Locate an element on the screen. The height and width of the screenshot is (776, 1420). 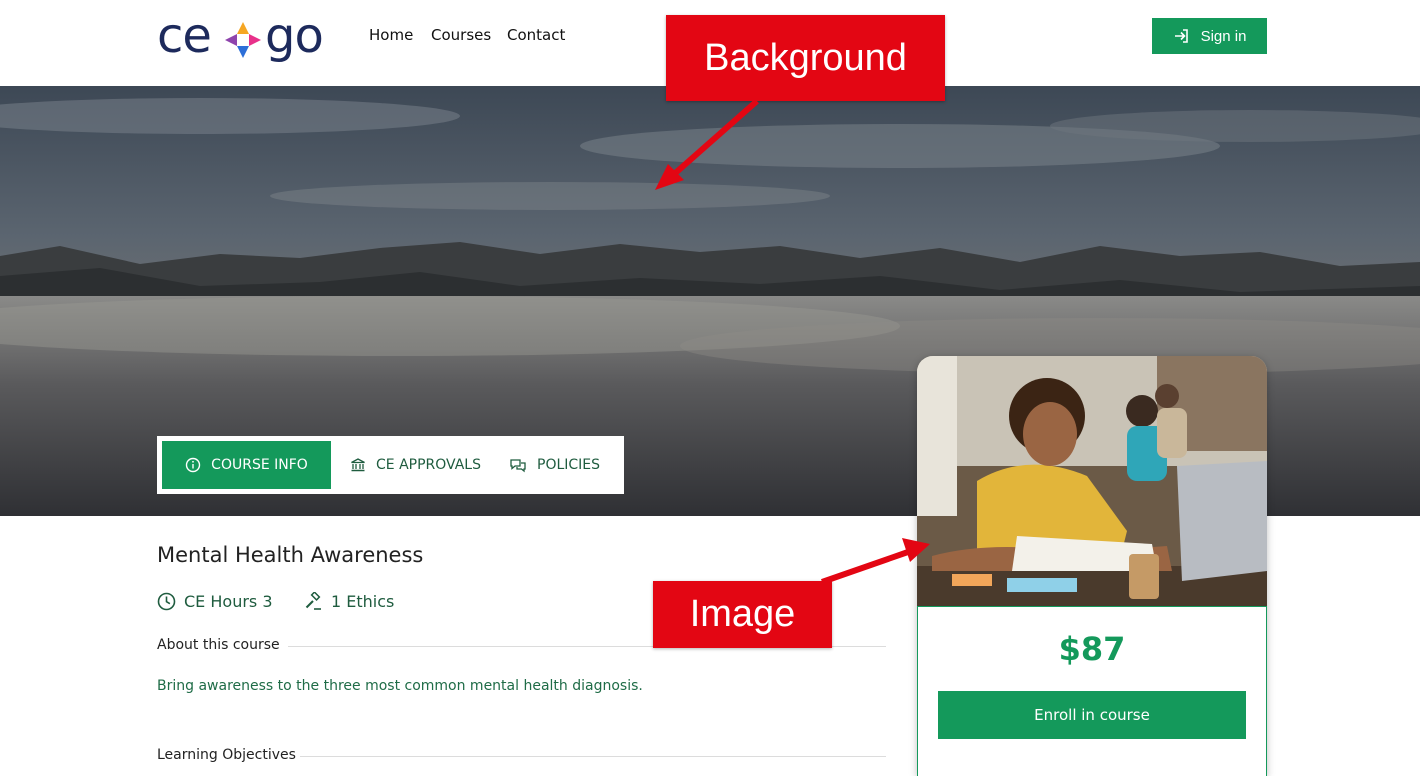
arrow-to-image is located at coordinates (875, 561).